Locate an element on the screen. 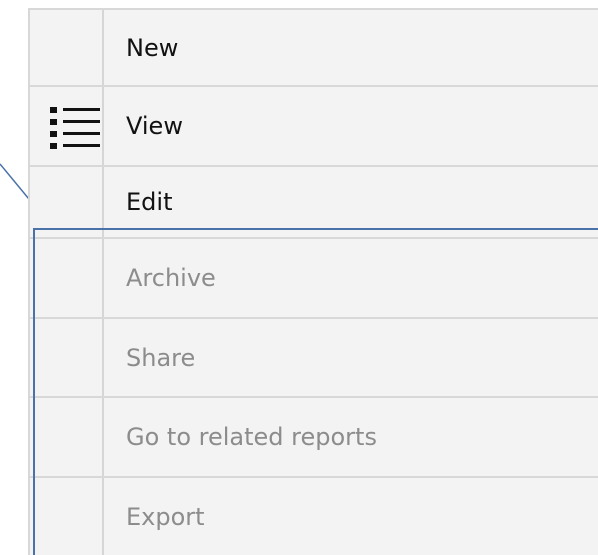 The image size is (598, 555). menu-item-label: Archive is located at coordinates (171, 278).